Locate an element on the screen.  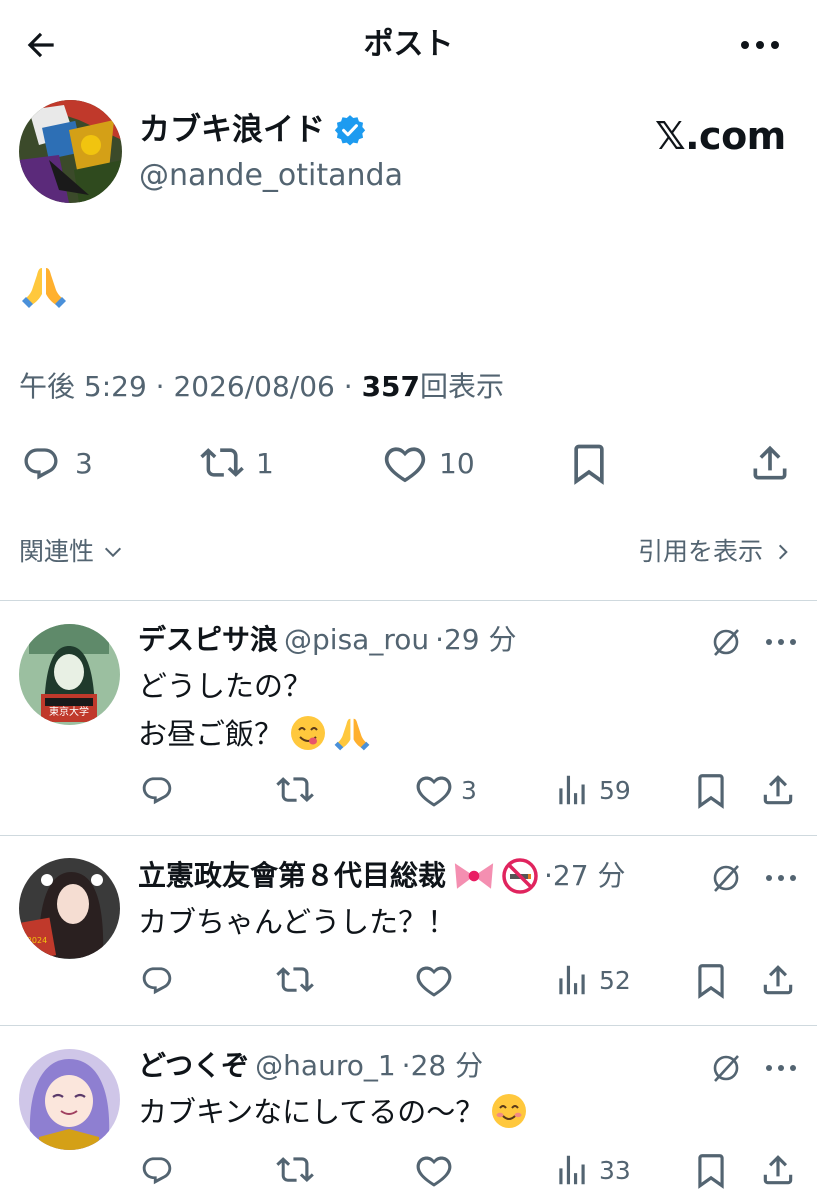
repost-button: 1 is located at coordinates (237, 463).